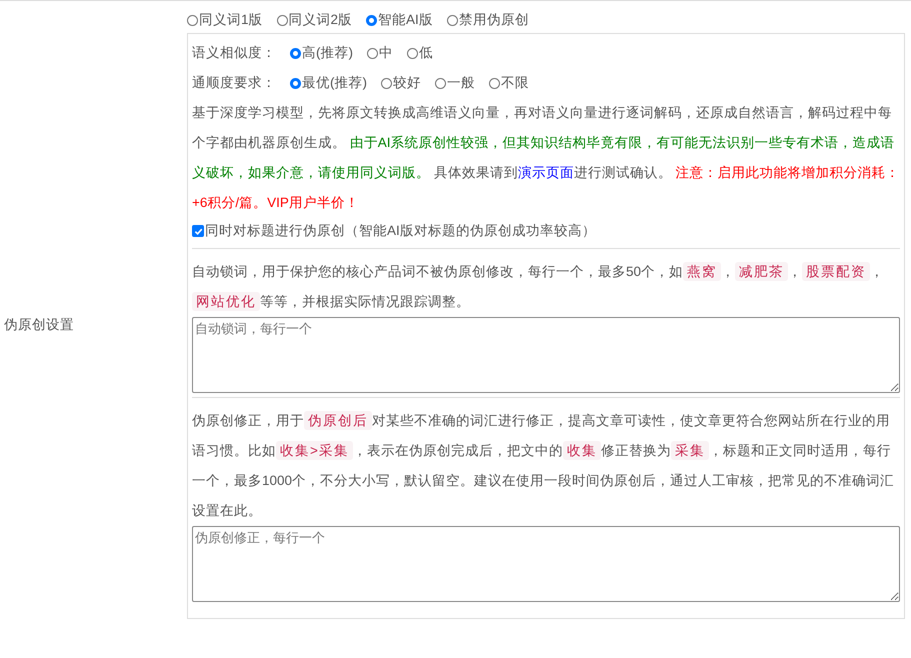 This screenshot has height=658, width=911. I want to click on radio-option: 禁用伪原创, so click(487, 20).